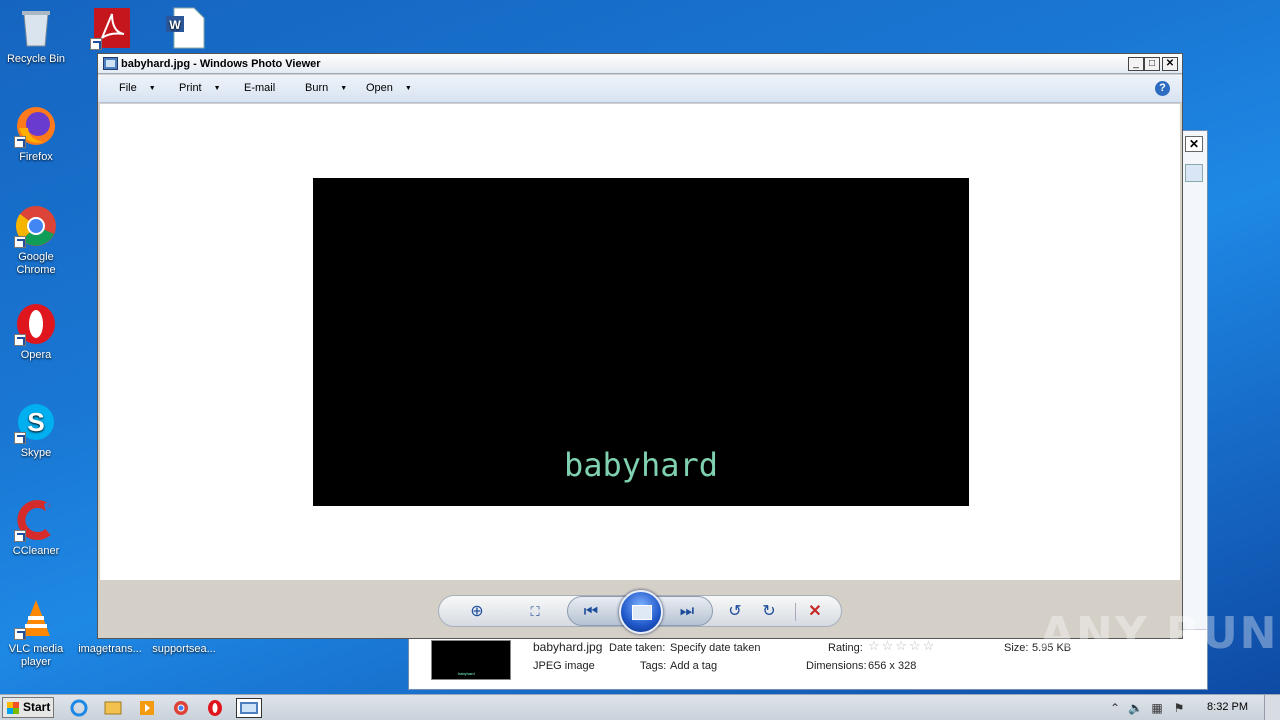  I want to click on dimensions-value: 656 x 328, so click(892, 666).